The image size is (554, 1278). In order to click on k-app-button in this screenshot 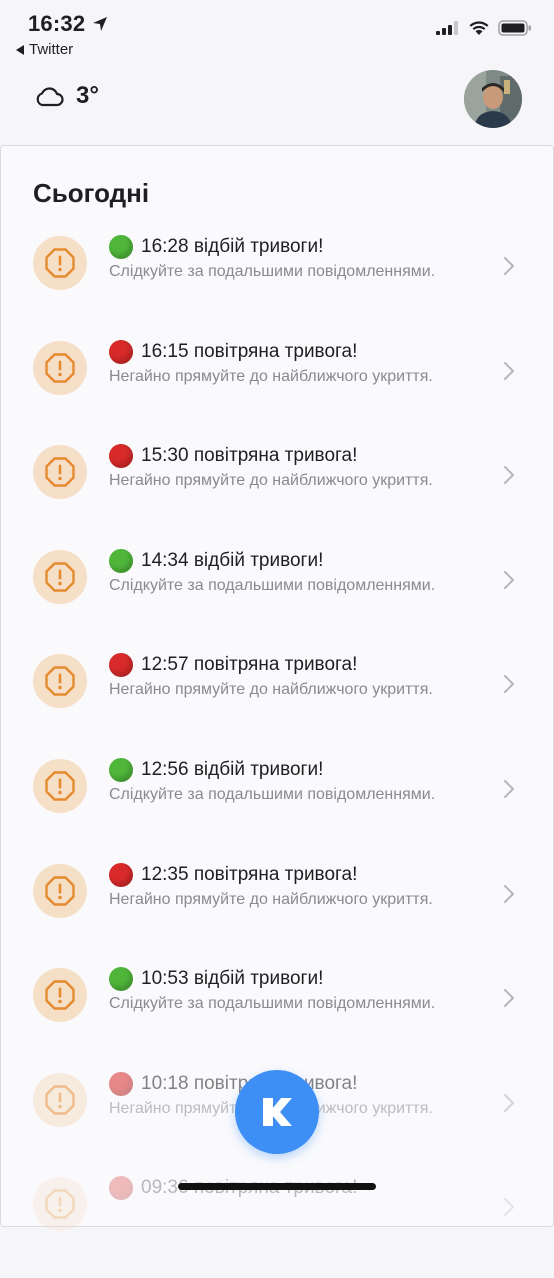, I will do `click(277, 1112)`.